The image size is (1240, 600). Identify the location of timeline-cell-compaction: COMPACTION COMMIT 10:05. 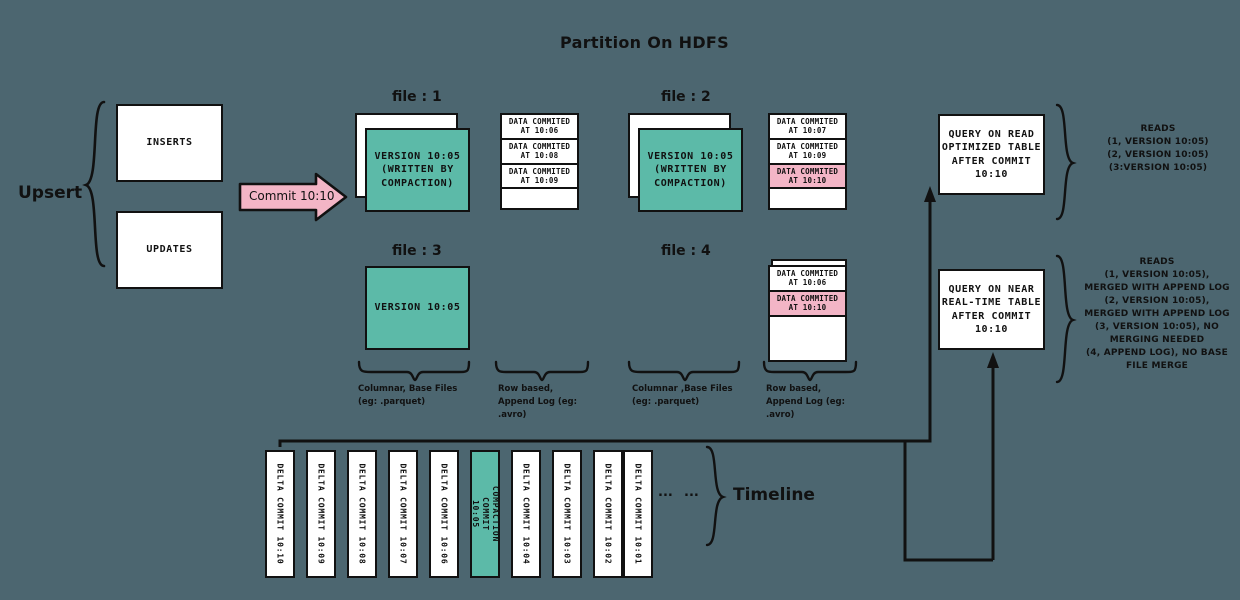
(485, 514).